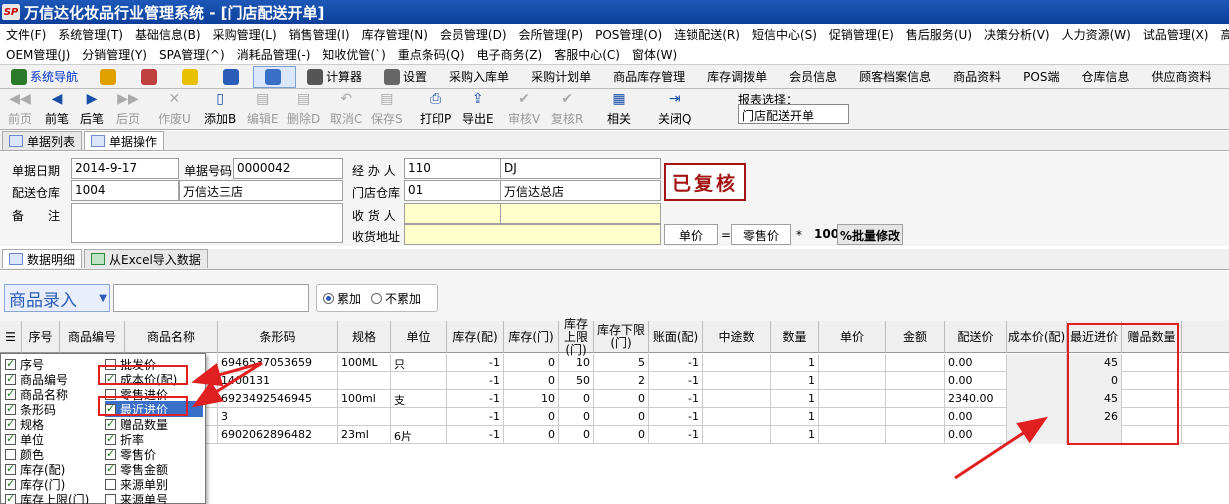  I want to click on nav-item: 计算器, so click(334, 77).